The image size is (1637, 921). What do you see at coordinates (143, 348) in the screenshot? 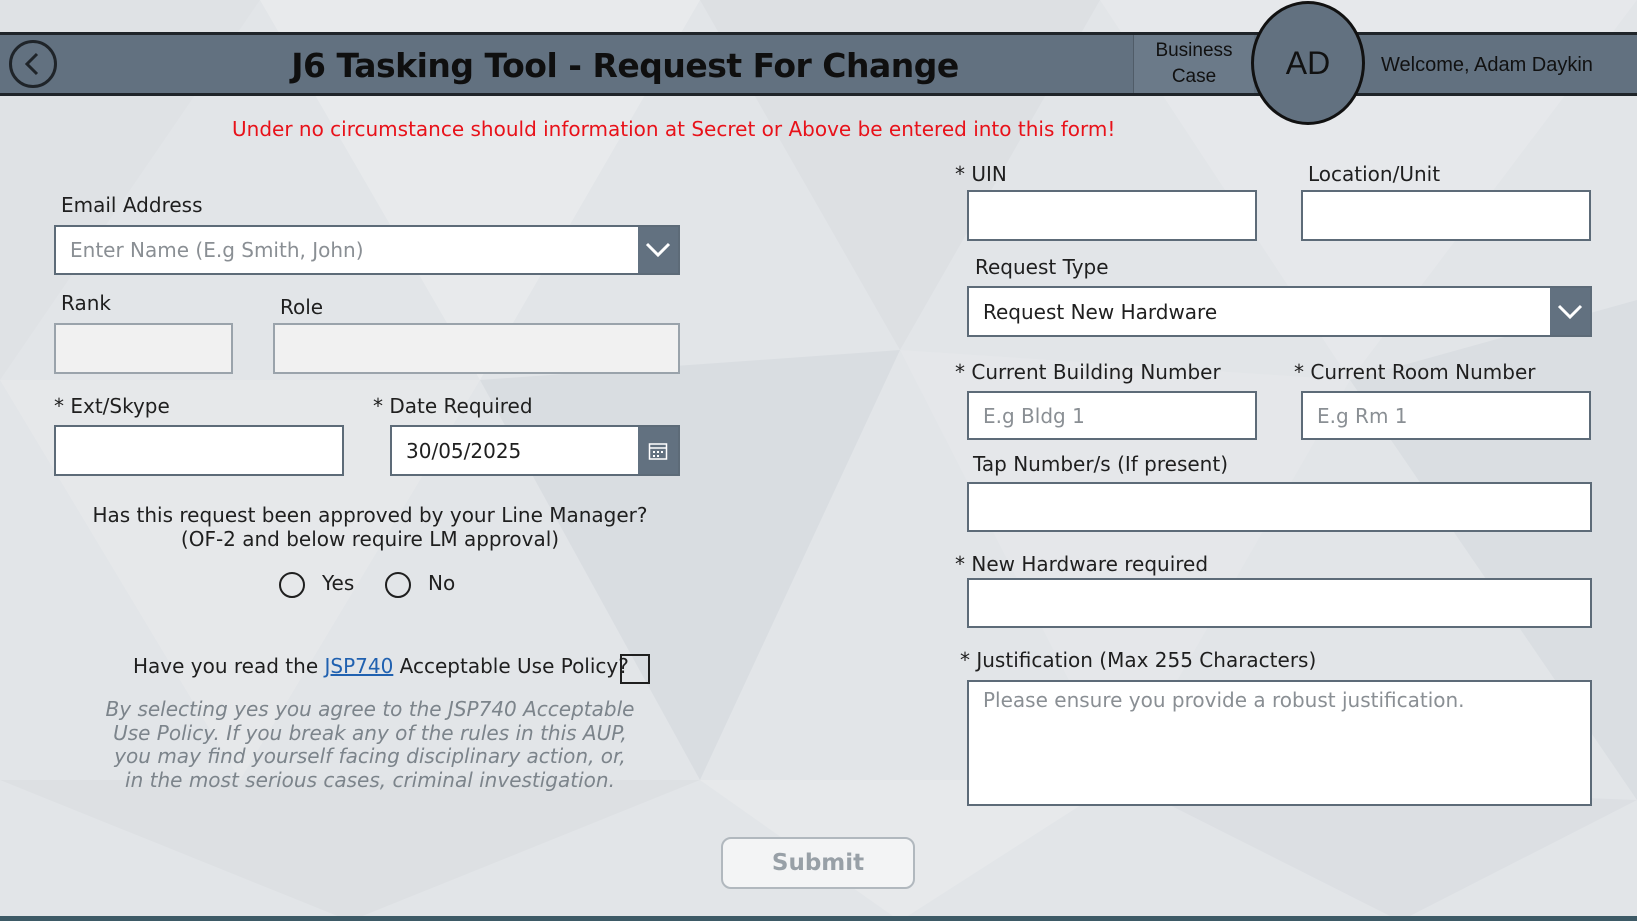
I see `rank-field` at bounding box center [143, 348].